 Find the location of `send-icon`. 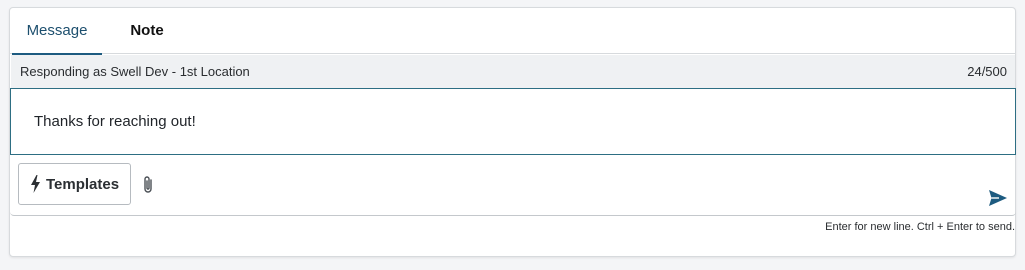

send-icon is located at coordinates (998, 198).